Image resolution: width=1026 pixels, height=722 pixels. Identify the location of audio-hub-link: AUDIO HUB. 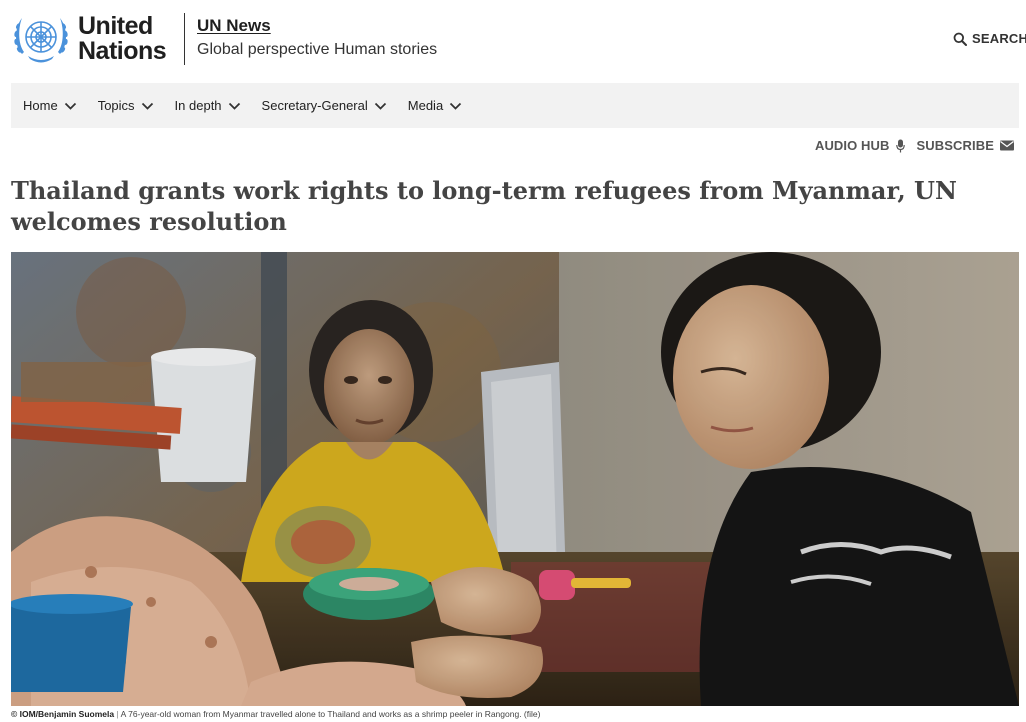
(860, 145).